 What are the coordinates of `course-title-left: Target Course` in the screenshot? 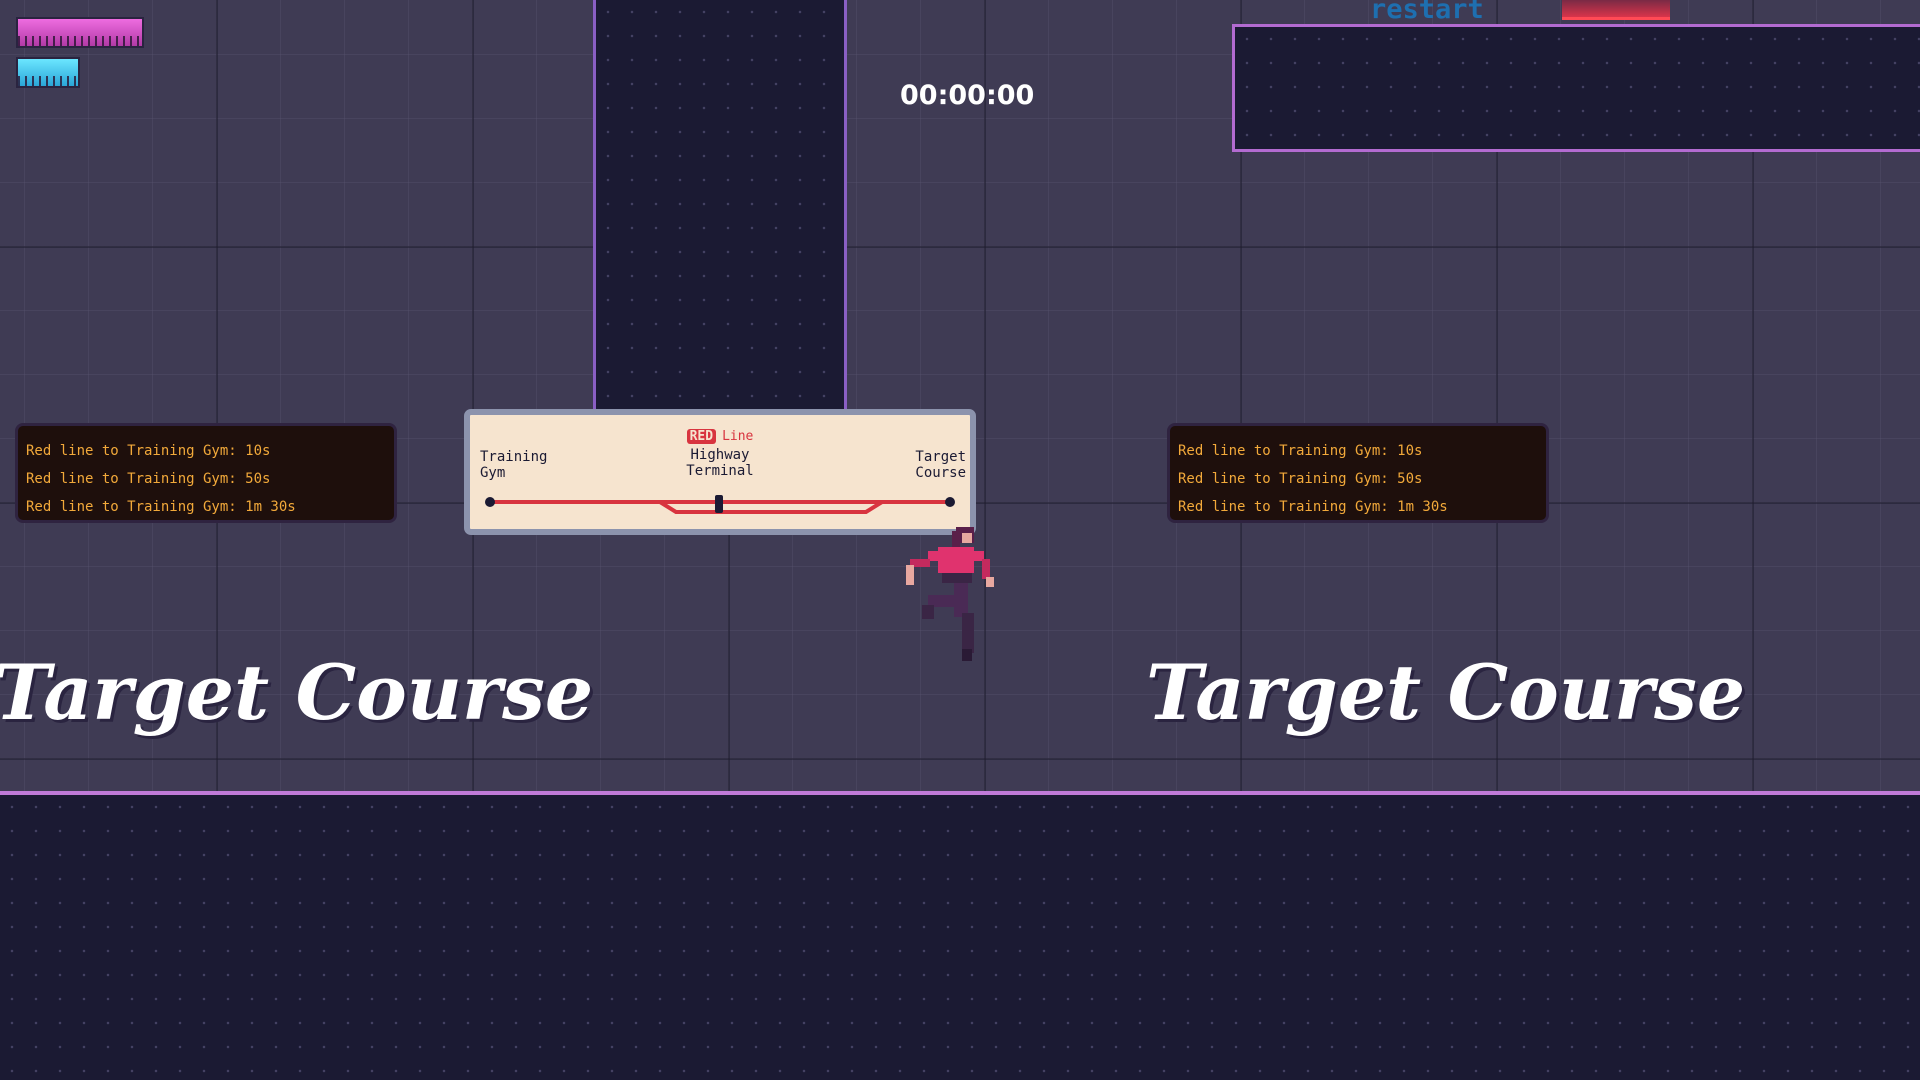 It's located at (297, 692).